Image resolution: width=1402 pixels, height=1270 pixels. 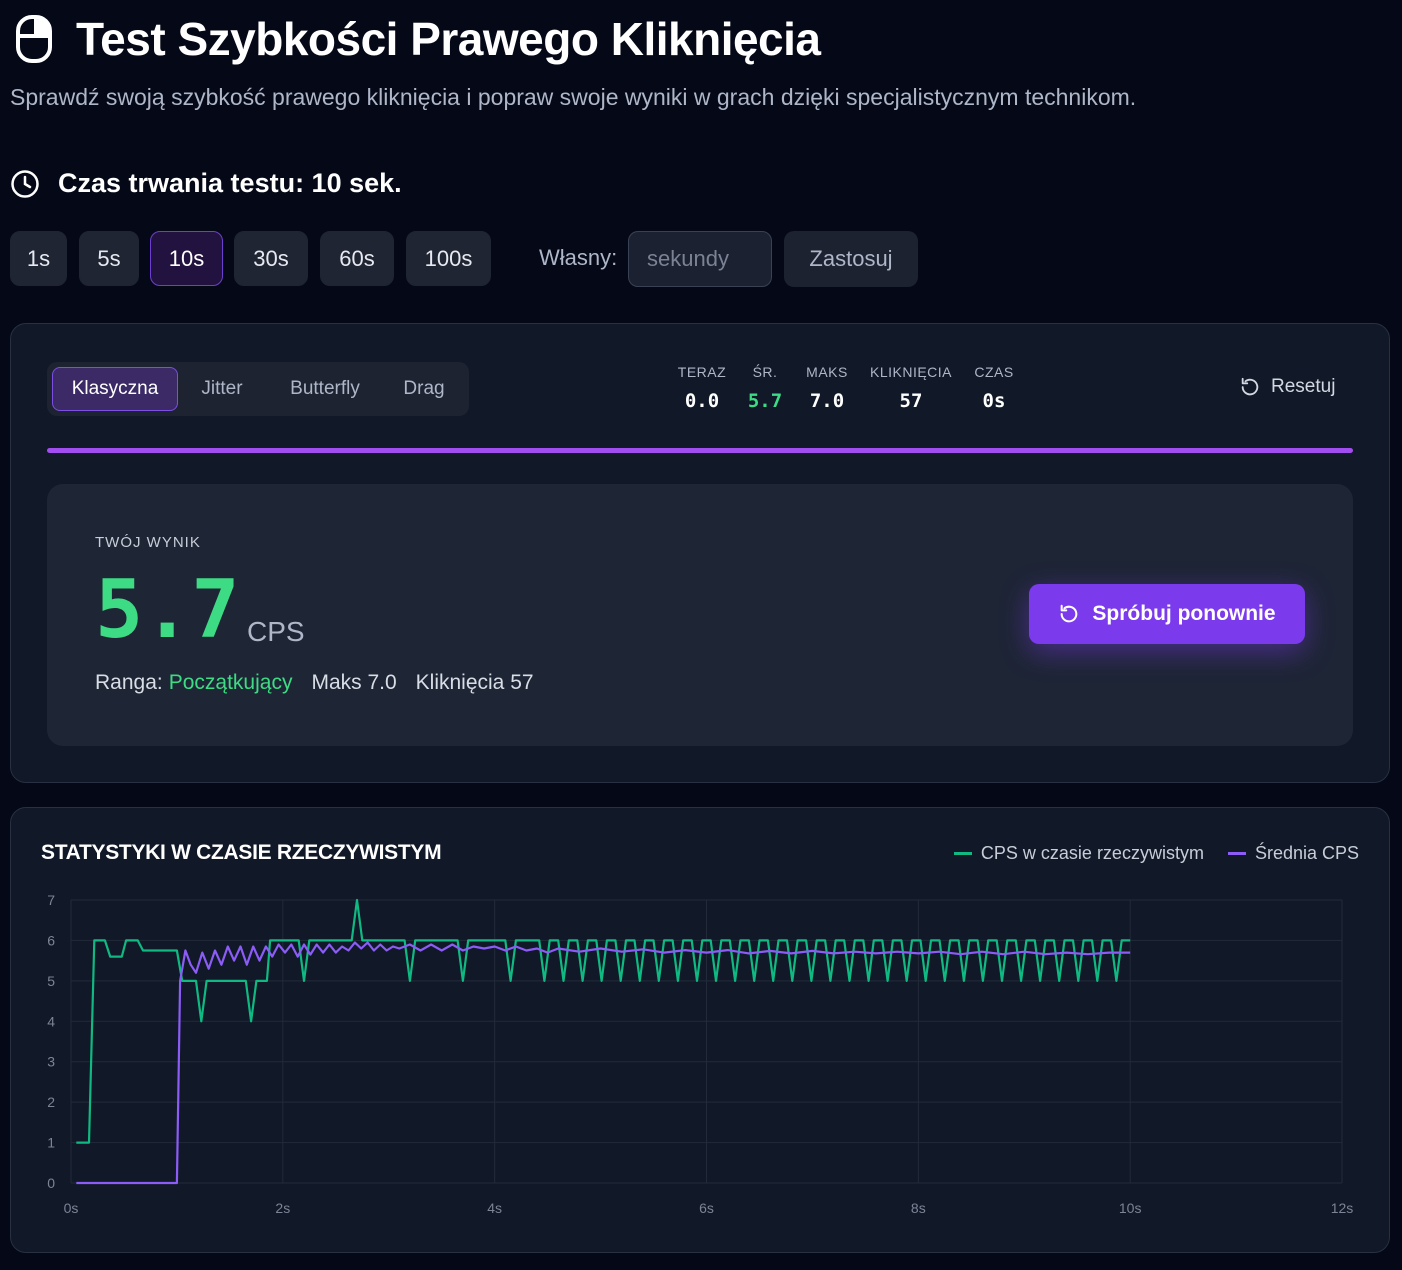 What do you see at coordinates (494, 1208) in the screenshot?
I see `x-tick-label: 4s` at bounding box center [494, 1208].